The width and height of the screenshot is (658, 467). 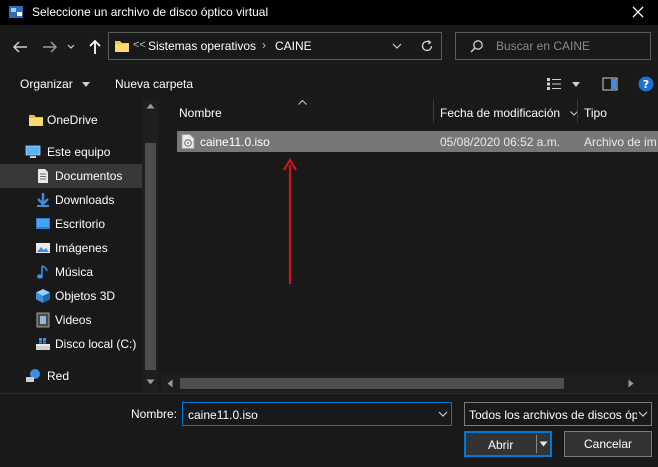 I want to click on sidebar-scrollbar, so click(x=150, y=245).